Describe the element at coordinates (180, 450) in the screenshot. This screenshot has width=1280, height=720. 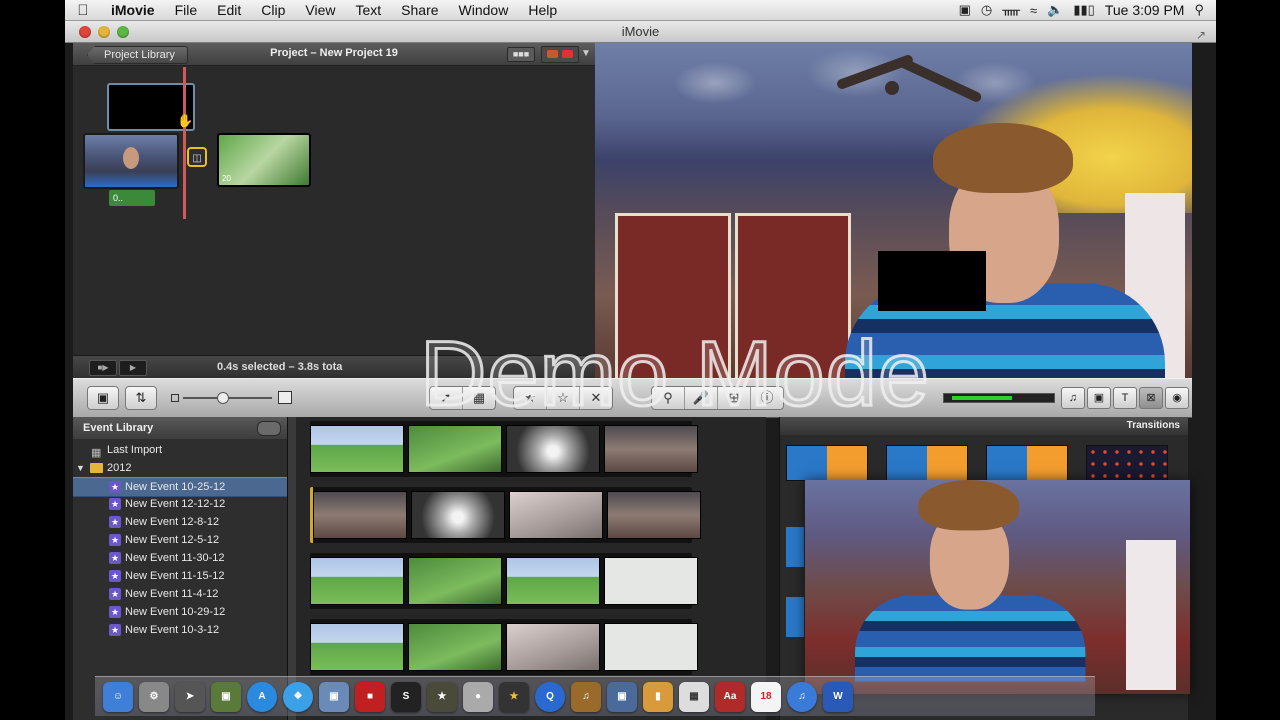
I see `event-last-import: ▦ Last Import` at that location.